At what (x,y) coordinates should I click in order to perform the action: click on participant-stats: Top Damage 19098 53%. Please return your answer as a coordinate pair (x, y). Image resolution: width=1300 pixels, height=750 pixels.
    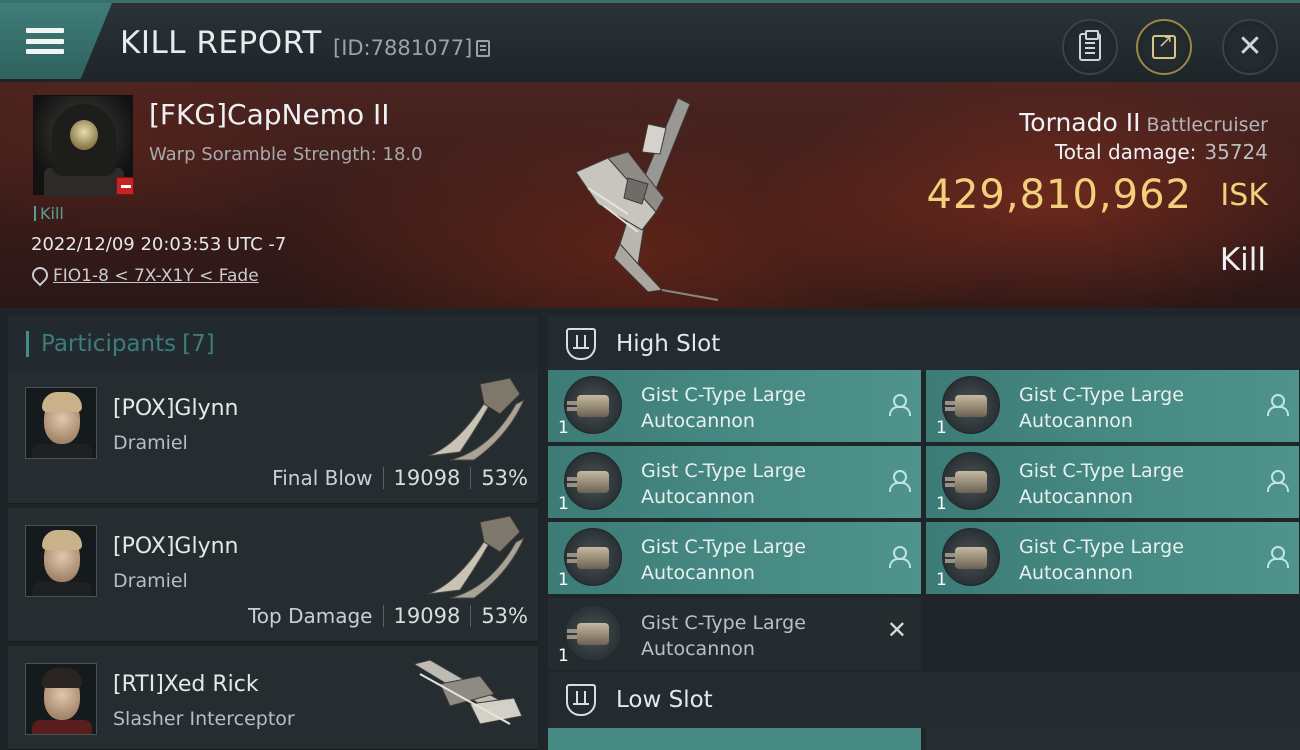
    Looking at the image, I should click on (388, 616).